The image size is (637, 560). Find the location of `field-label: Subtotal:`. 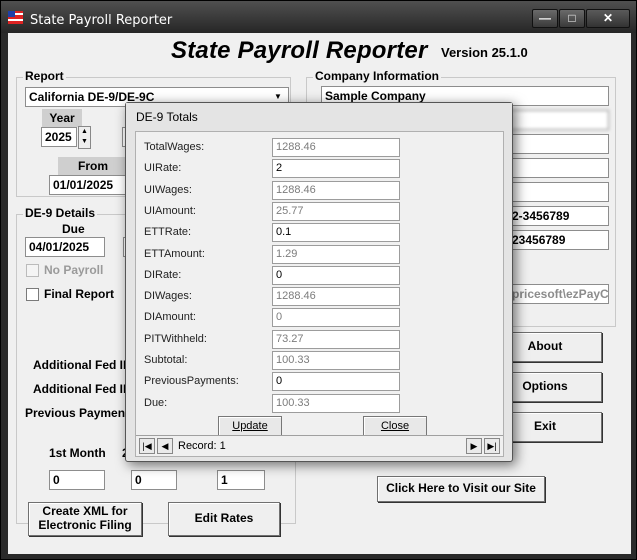

field-label: Subtotal: is located at coordinates (166, 360).